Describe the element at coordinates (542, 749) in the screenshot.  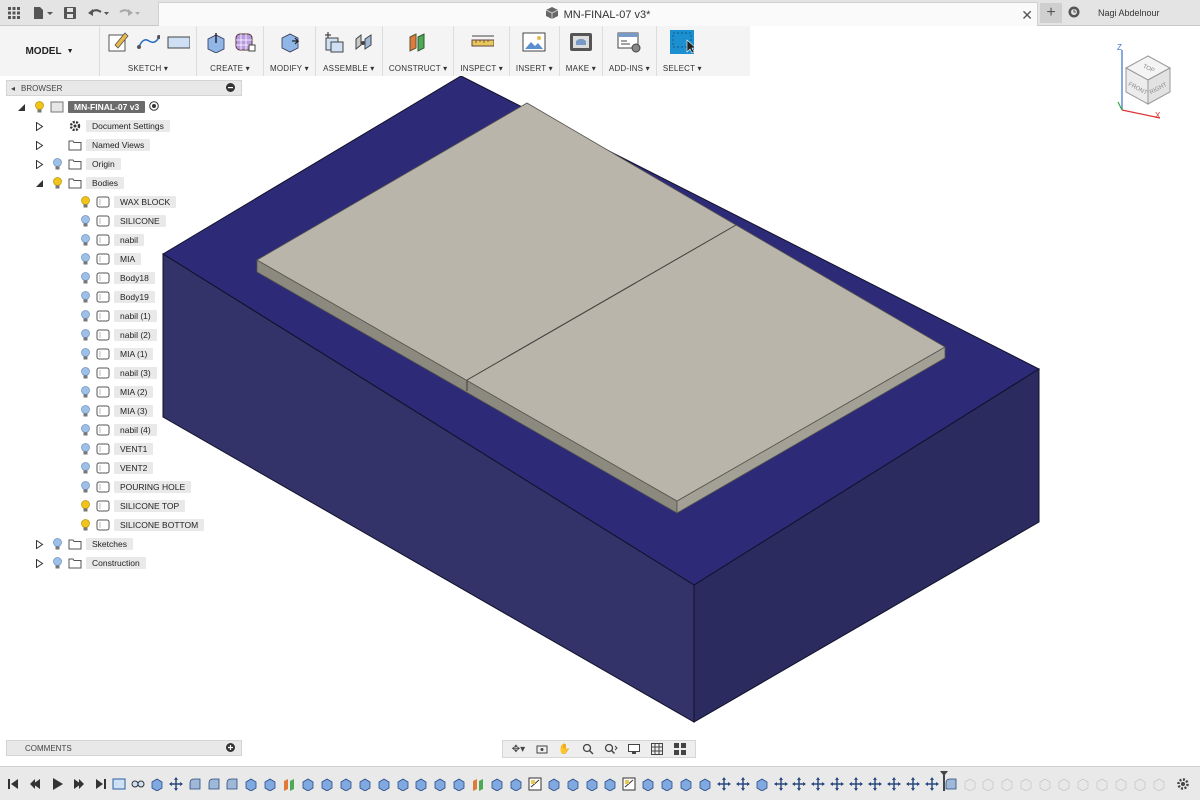
I see `look-at-icon` at that location.